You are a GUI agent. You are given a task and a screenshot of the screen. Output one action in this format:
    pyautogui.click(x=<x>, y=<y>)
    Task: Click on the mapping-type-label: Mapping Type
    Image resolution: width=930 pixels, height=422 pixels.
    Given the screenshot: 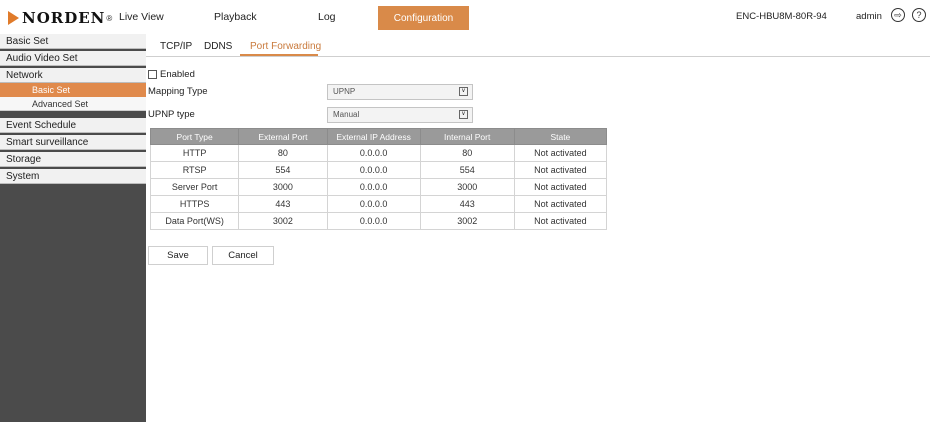 What is the action you would take?
    pyautogui.click(x=178, y=91)
    